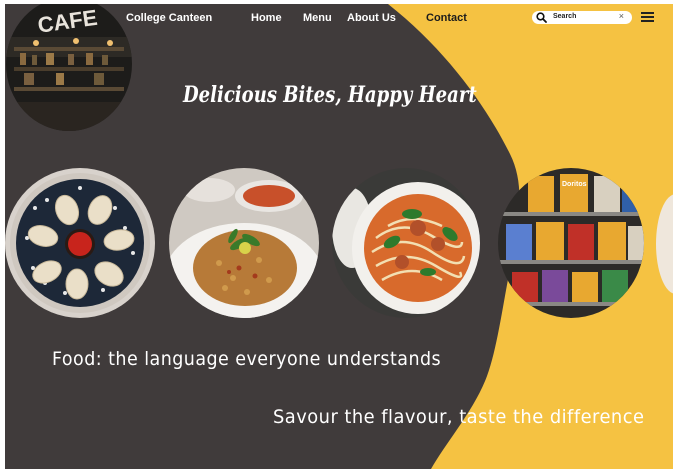  What do you see at coordinates (330, 95) in the screenshot?
I see `hero-headline: Delicious Bites, Happy Heart` at bounding box center [330, 95].